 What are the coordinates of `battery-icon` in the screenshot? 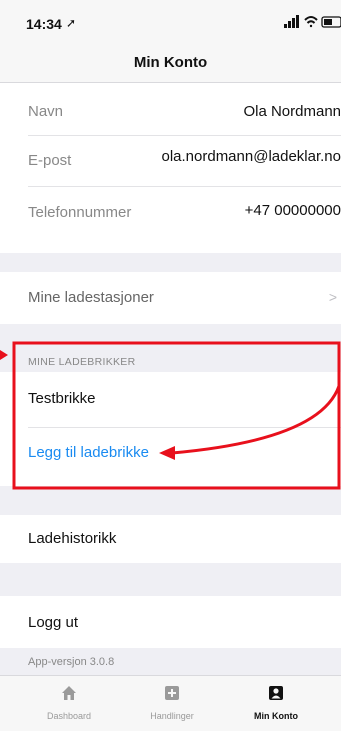 It's located at (331, 22).